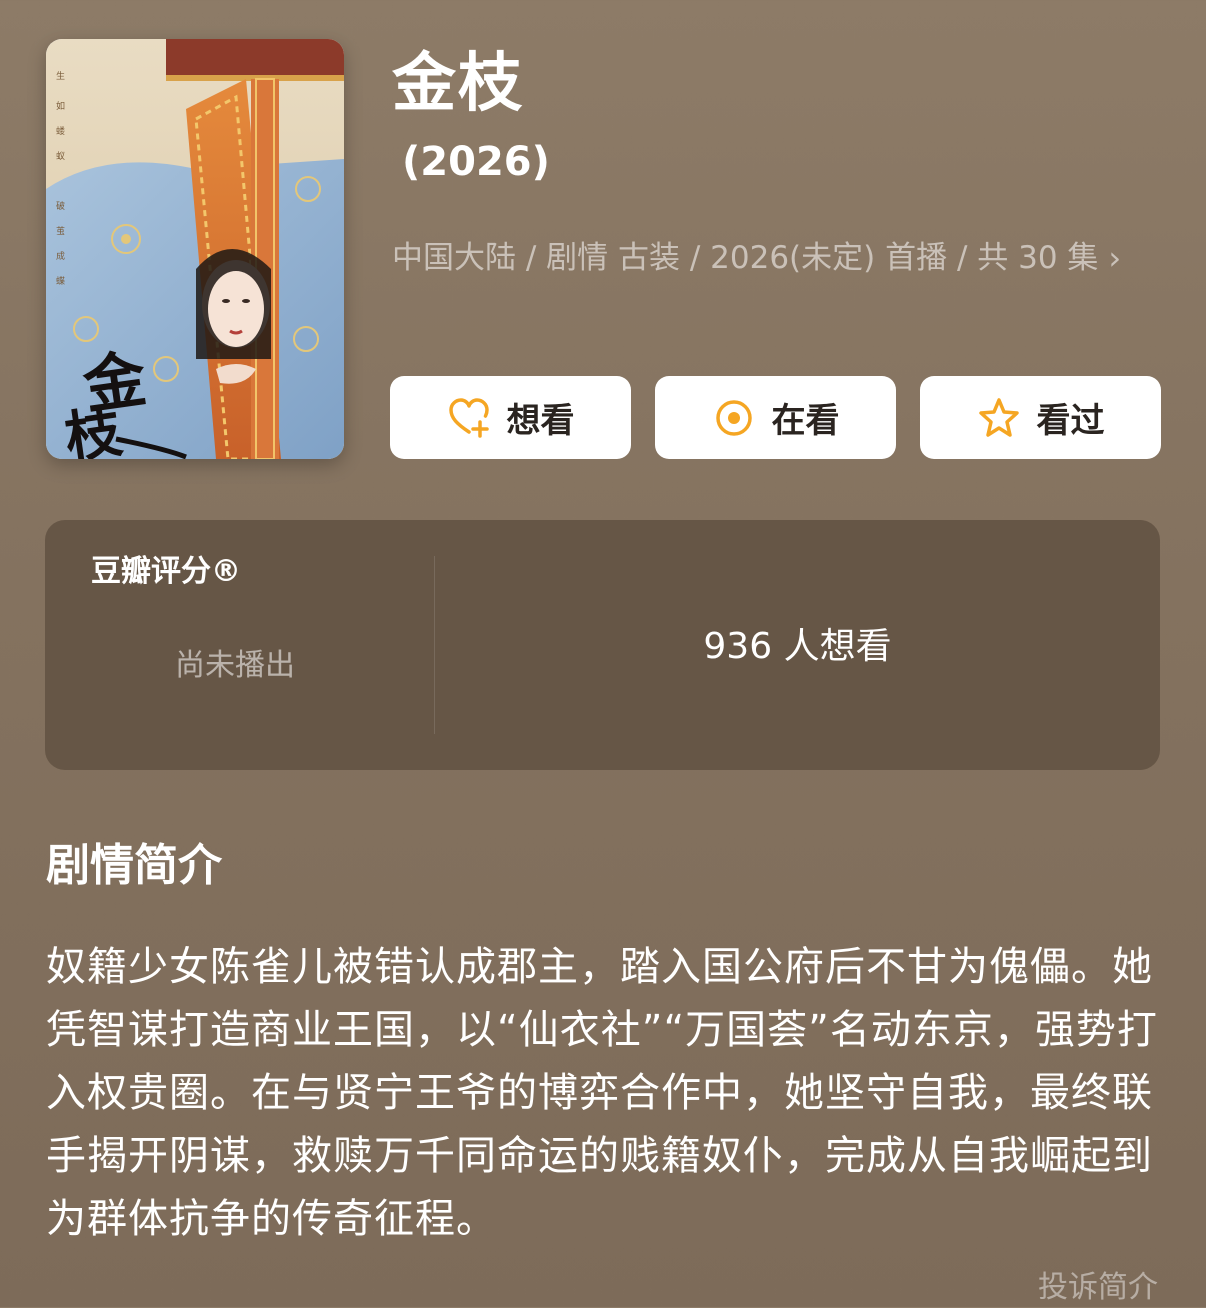  Describe the element at coordinates (734, 418) in the screenshot. I see `dot-circle-icon` at that location.